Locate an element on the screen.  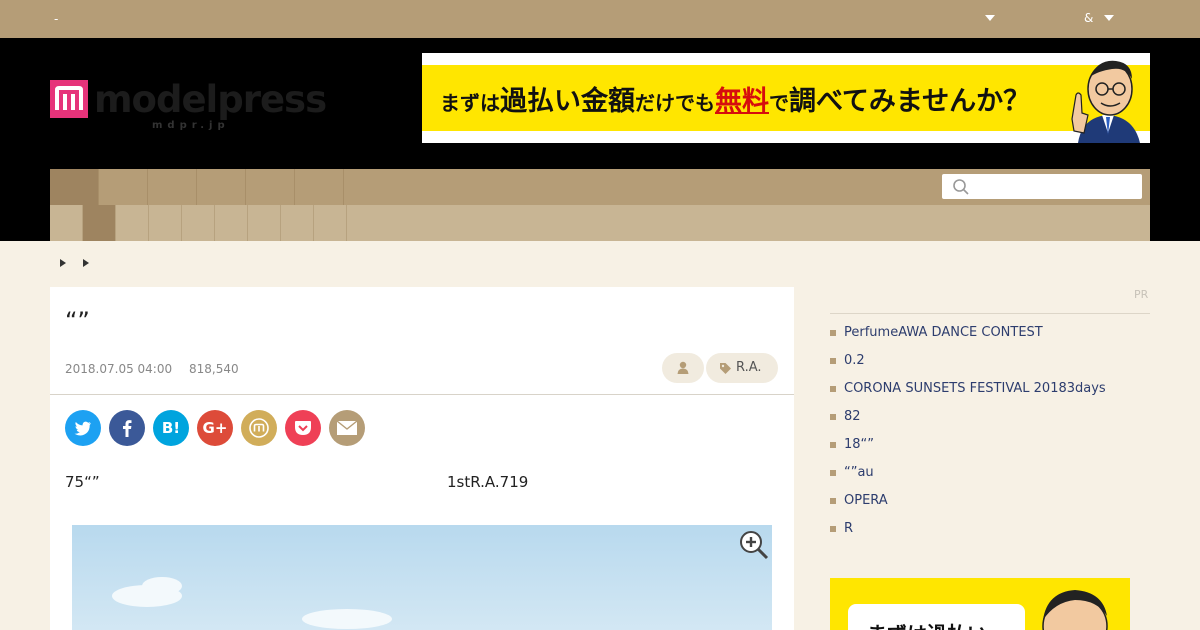
top-bar: - & is located at coordinates (600, 19).